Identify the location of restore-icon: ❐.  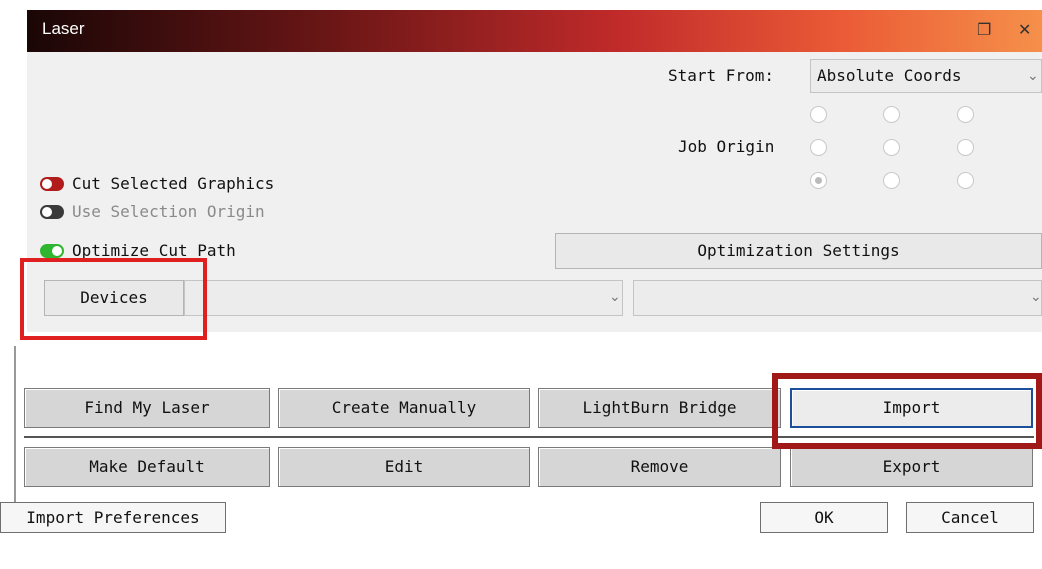
(984, 29).